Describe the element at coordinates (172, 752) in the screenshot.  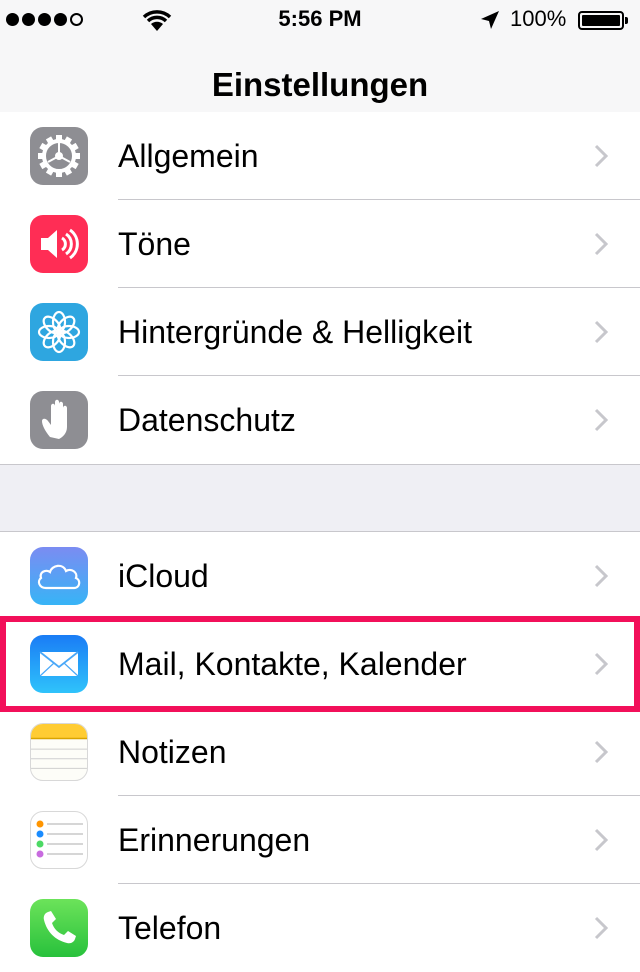
I see `settings-row-label: Notizen` at that location.